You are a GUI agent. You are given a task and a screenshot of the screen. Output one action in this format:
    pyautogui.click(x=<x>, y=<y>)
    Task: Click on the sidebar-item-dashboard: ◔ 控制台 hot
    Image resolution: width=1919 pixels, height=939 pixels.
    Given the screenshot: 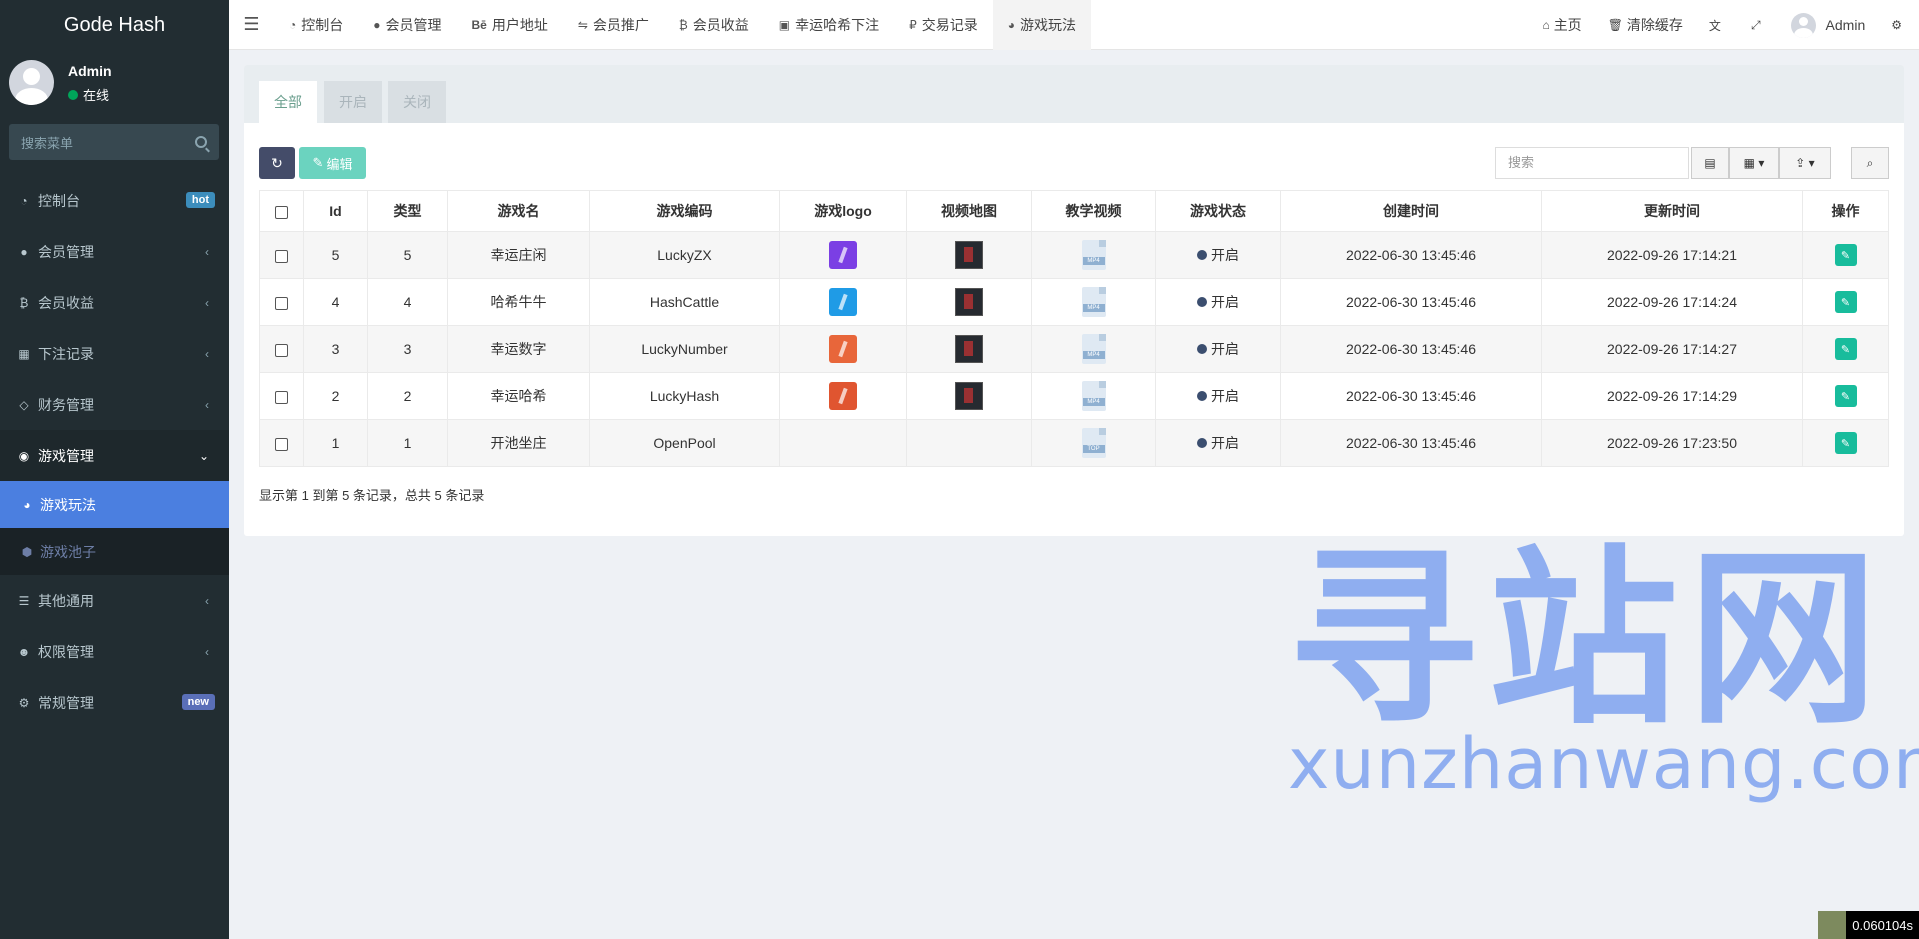 What is the action you would take?
    pyautogui.click(x=114, y=200)
    